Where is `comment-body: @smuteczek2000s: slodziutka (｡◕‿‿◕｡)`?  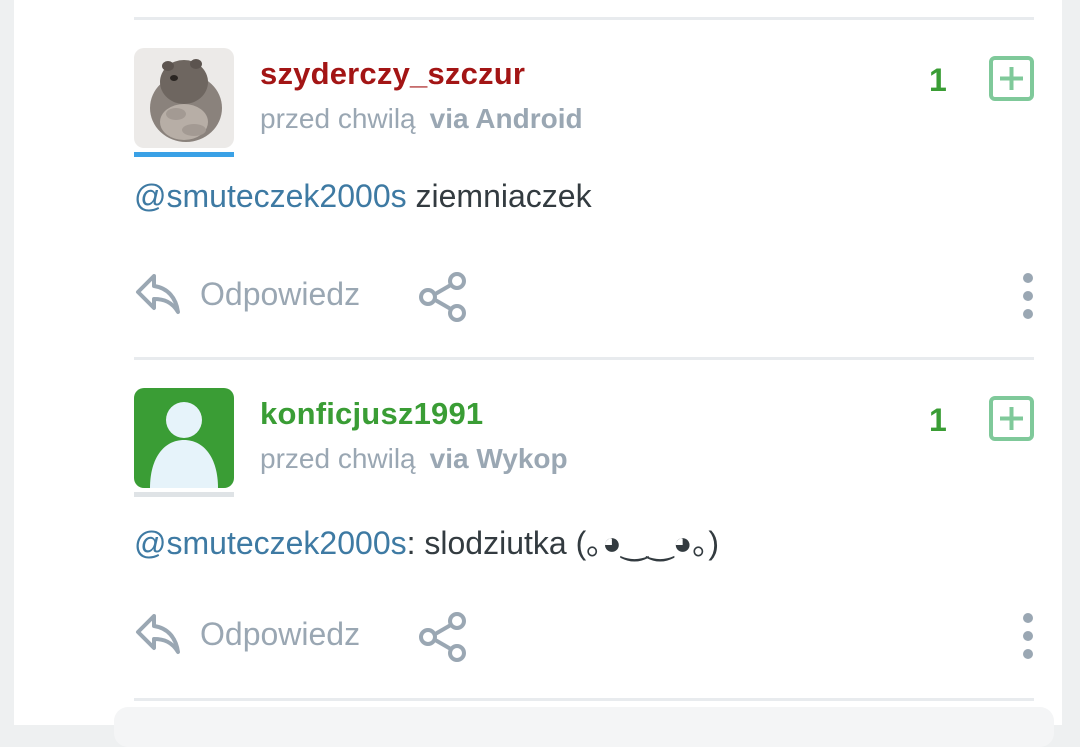 comment-body: @smuteczek2000s: slodziutka (｡◕‿‿◕｡) is located at coordinates (426, 541).